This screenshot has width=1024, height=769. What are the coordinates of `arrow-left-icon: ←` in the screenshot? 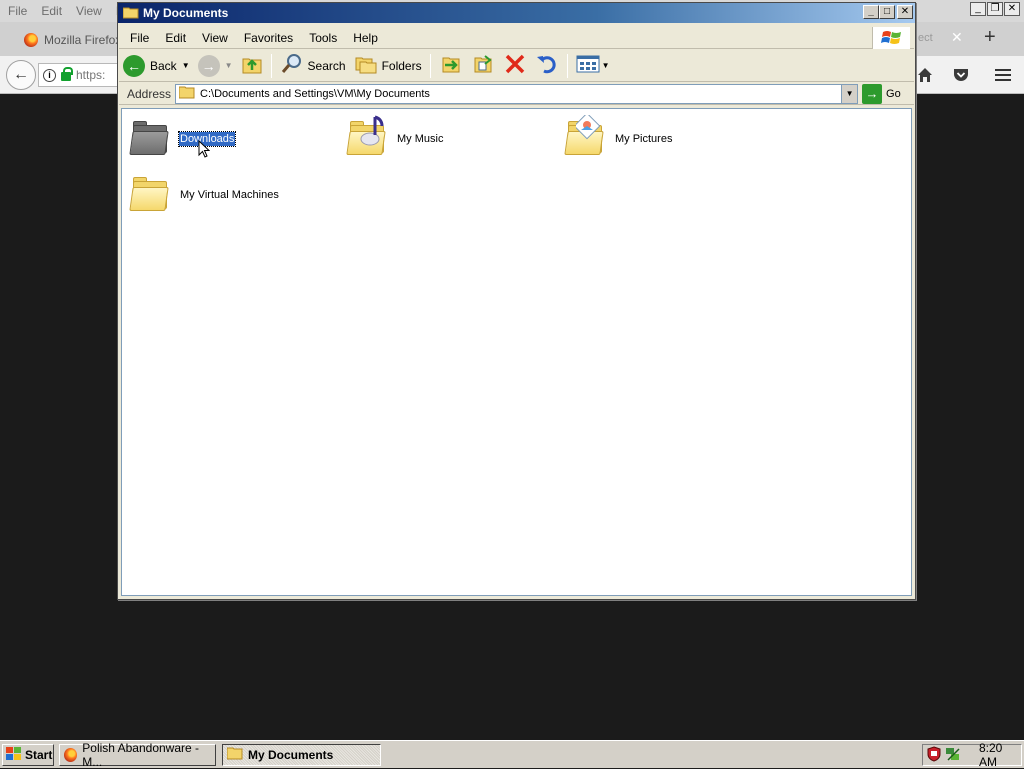 It's located at (21, 74).